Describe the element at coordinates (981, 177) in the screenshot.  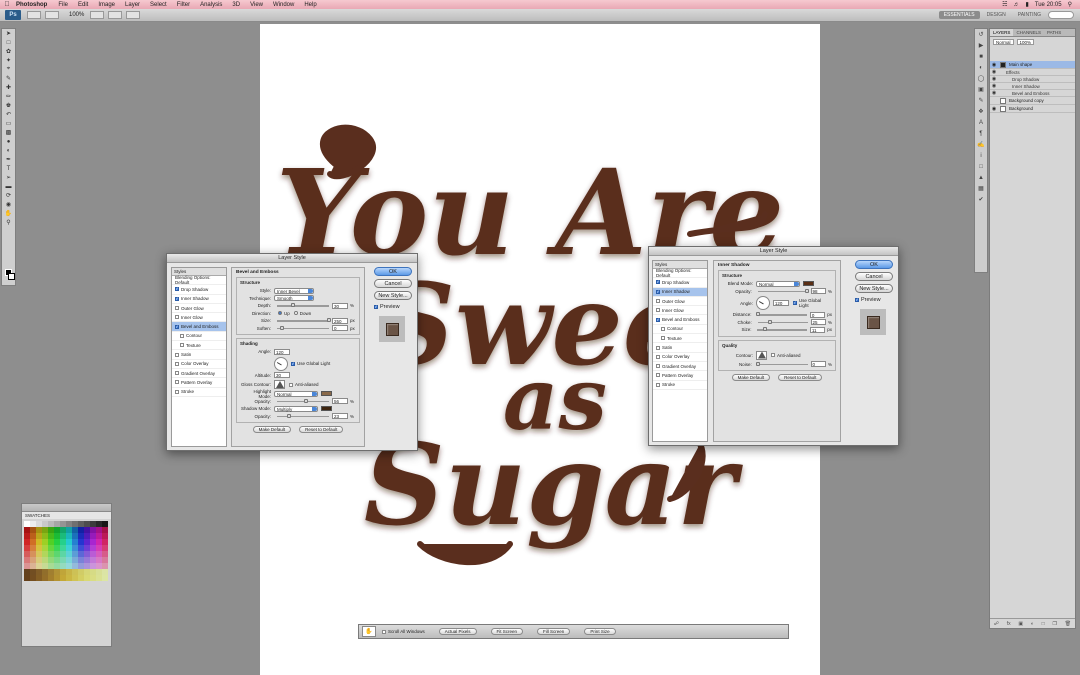
I see `histogram-icon: ▲` at that location.